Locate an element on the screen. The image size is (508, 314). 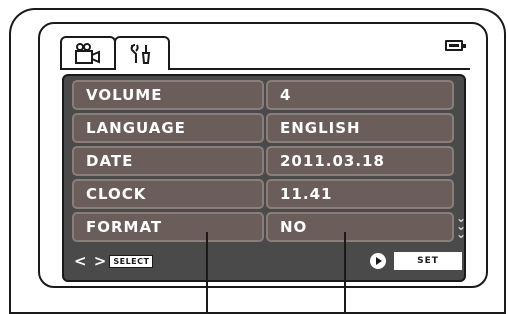
menu-row-volume: VOLUME 4 is located at coordinates (263, 95).